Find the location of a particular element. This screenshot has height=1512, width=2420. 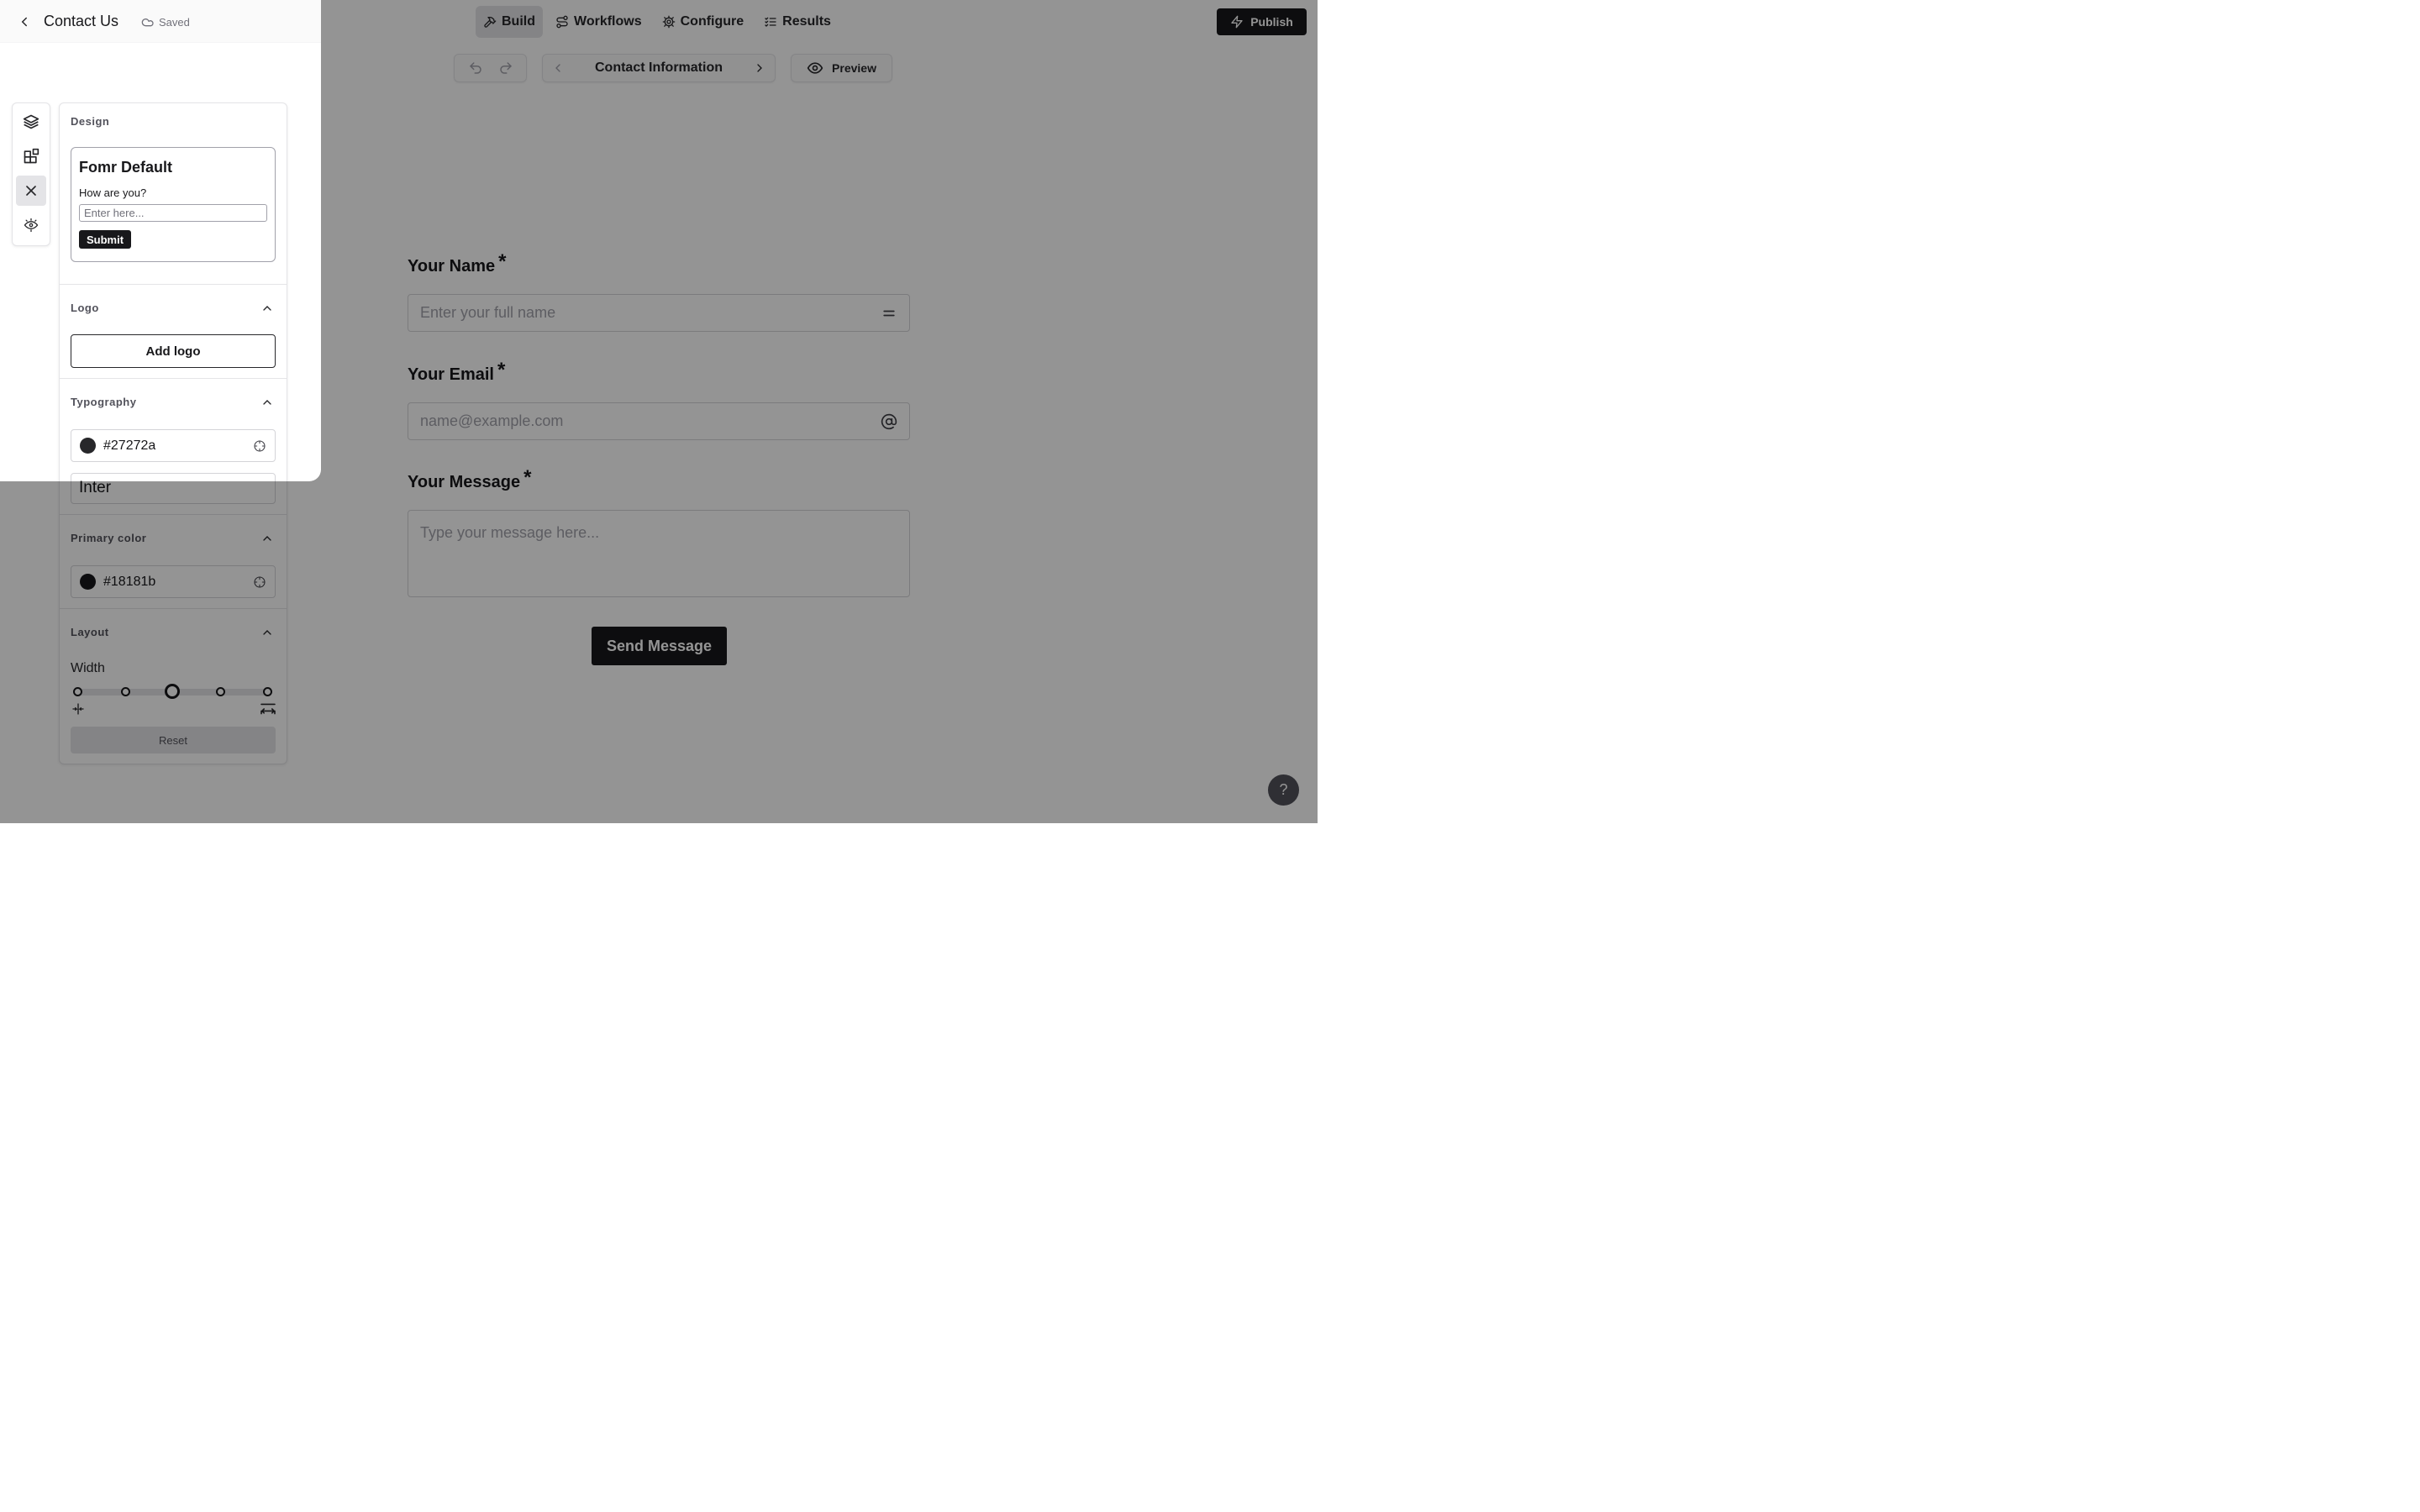

logo-section-title: Logo is located at coordinates (85, 308).